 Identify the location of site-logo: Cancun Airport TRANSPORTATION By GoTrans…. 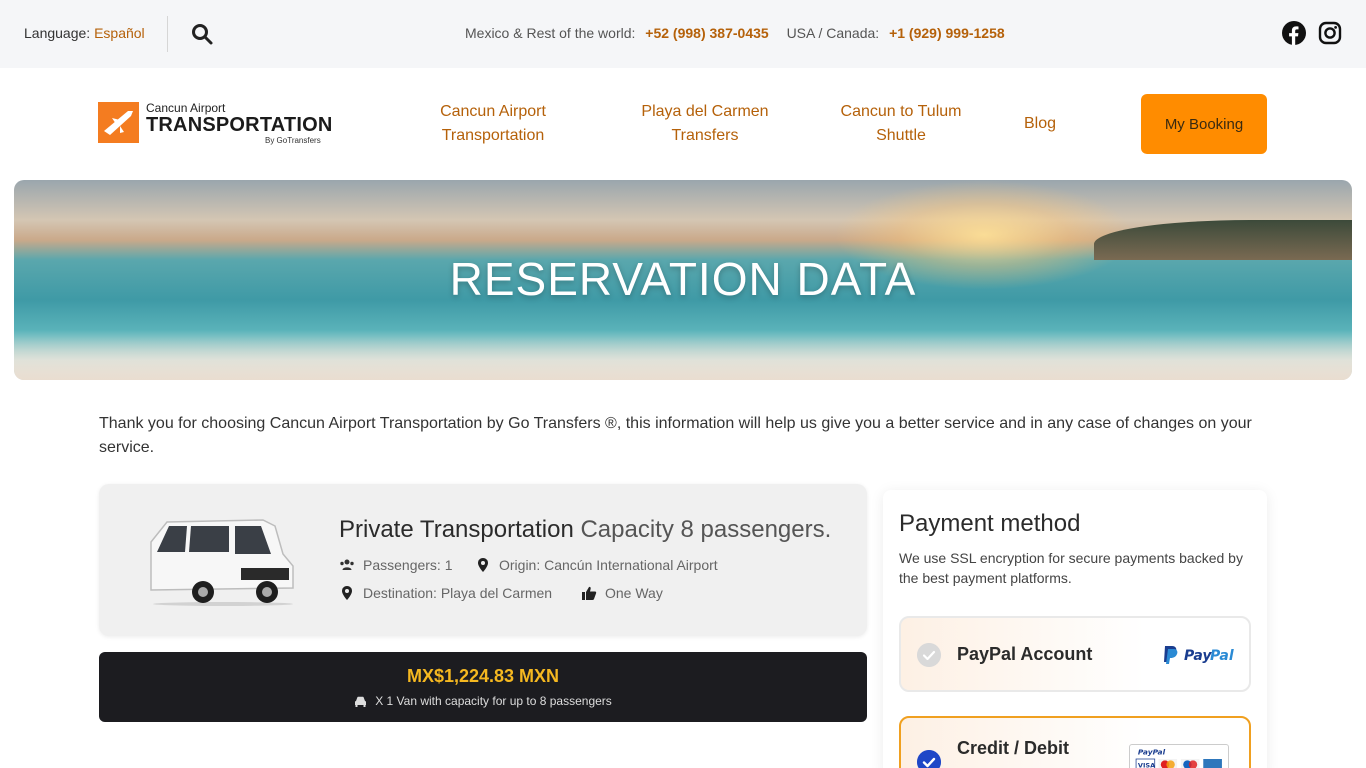
(215, 123).